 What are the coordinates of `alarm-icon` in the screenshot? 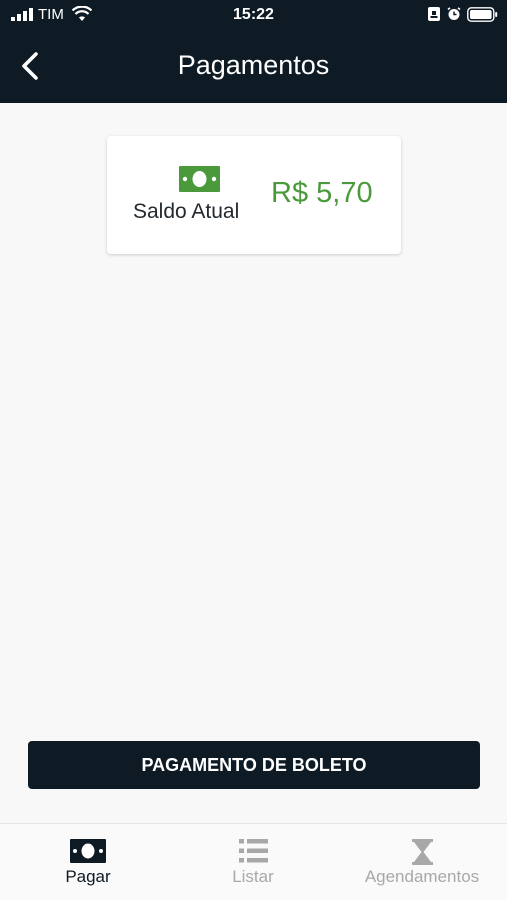 It's located at (454, 13).